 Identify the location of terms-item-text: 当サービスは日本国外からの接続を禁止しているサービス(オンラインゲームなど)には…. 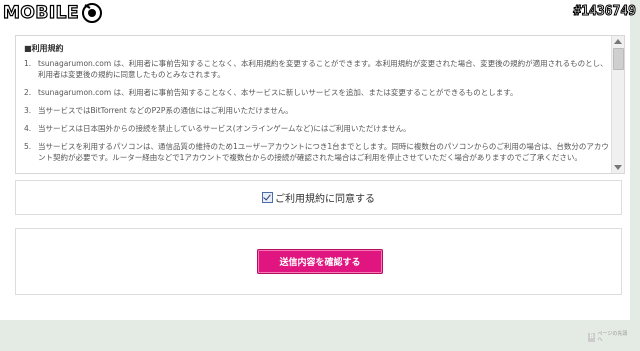
(224, 128).